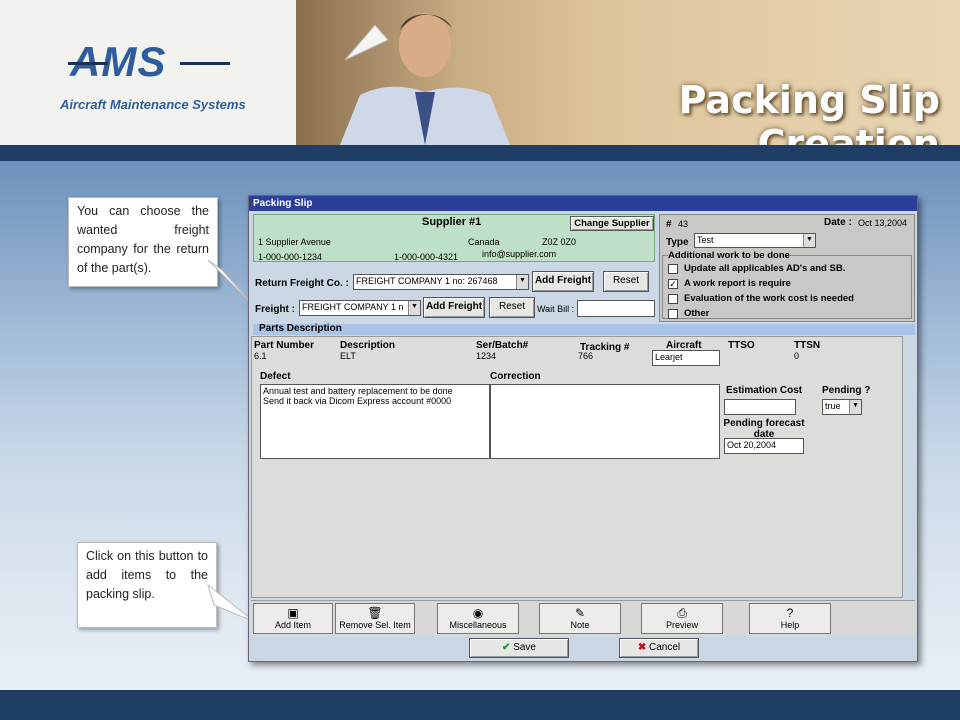  Describe the element at coordinates (486, 356) in the screenshot. I see `serial-value: 1234` at that location.